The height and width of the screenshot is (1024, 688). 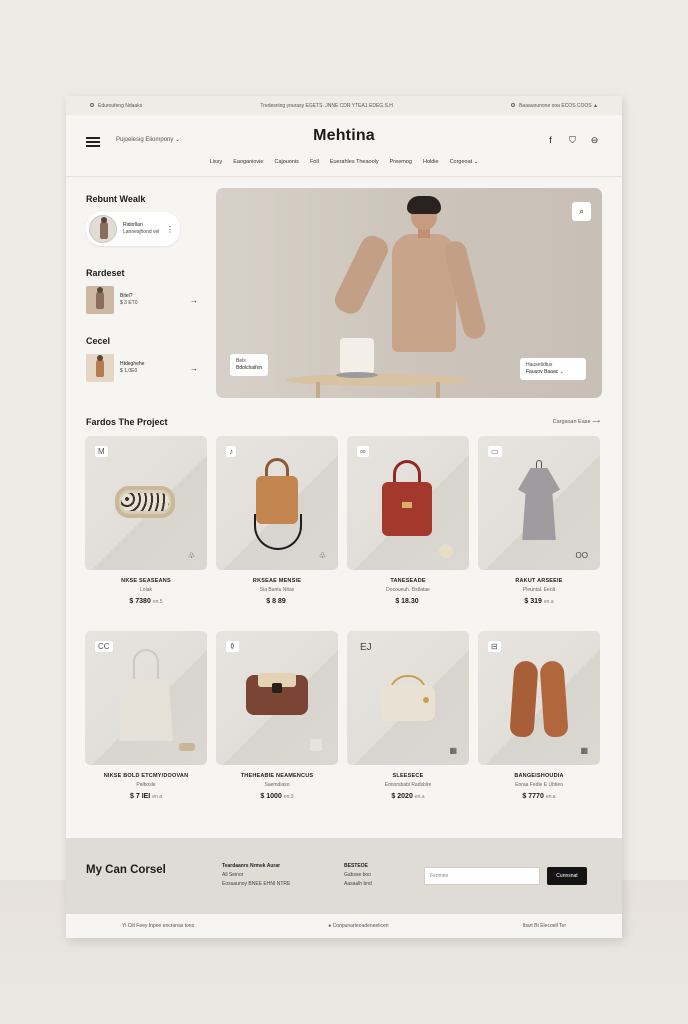 I want to click on product-badge: M, so click(x=101, y=451).